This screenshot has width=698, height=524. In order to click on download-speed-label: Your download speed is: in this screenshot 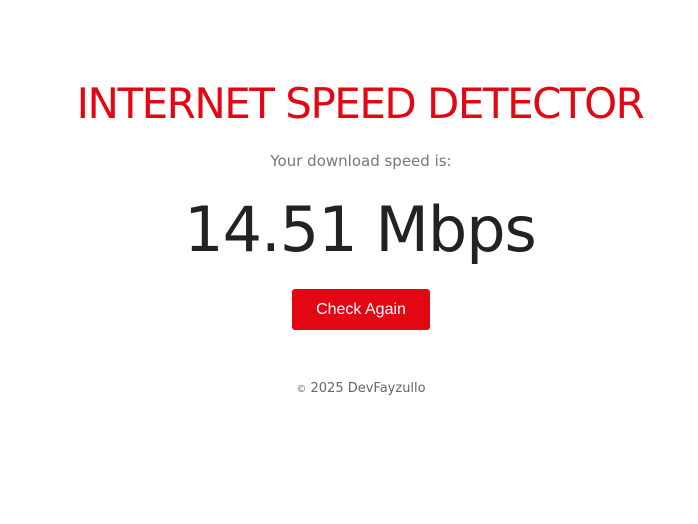, I will do `click(361, 161)`.